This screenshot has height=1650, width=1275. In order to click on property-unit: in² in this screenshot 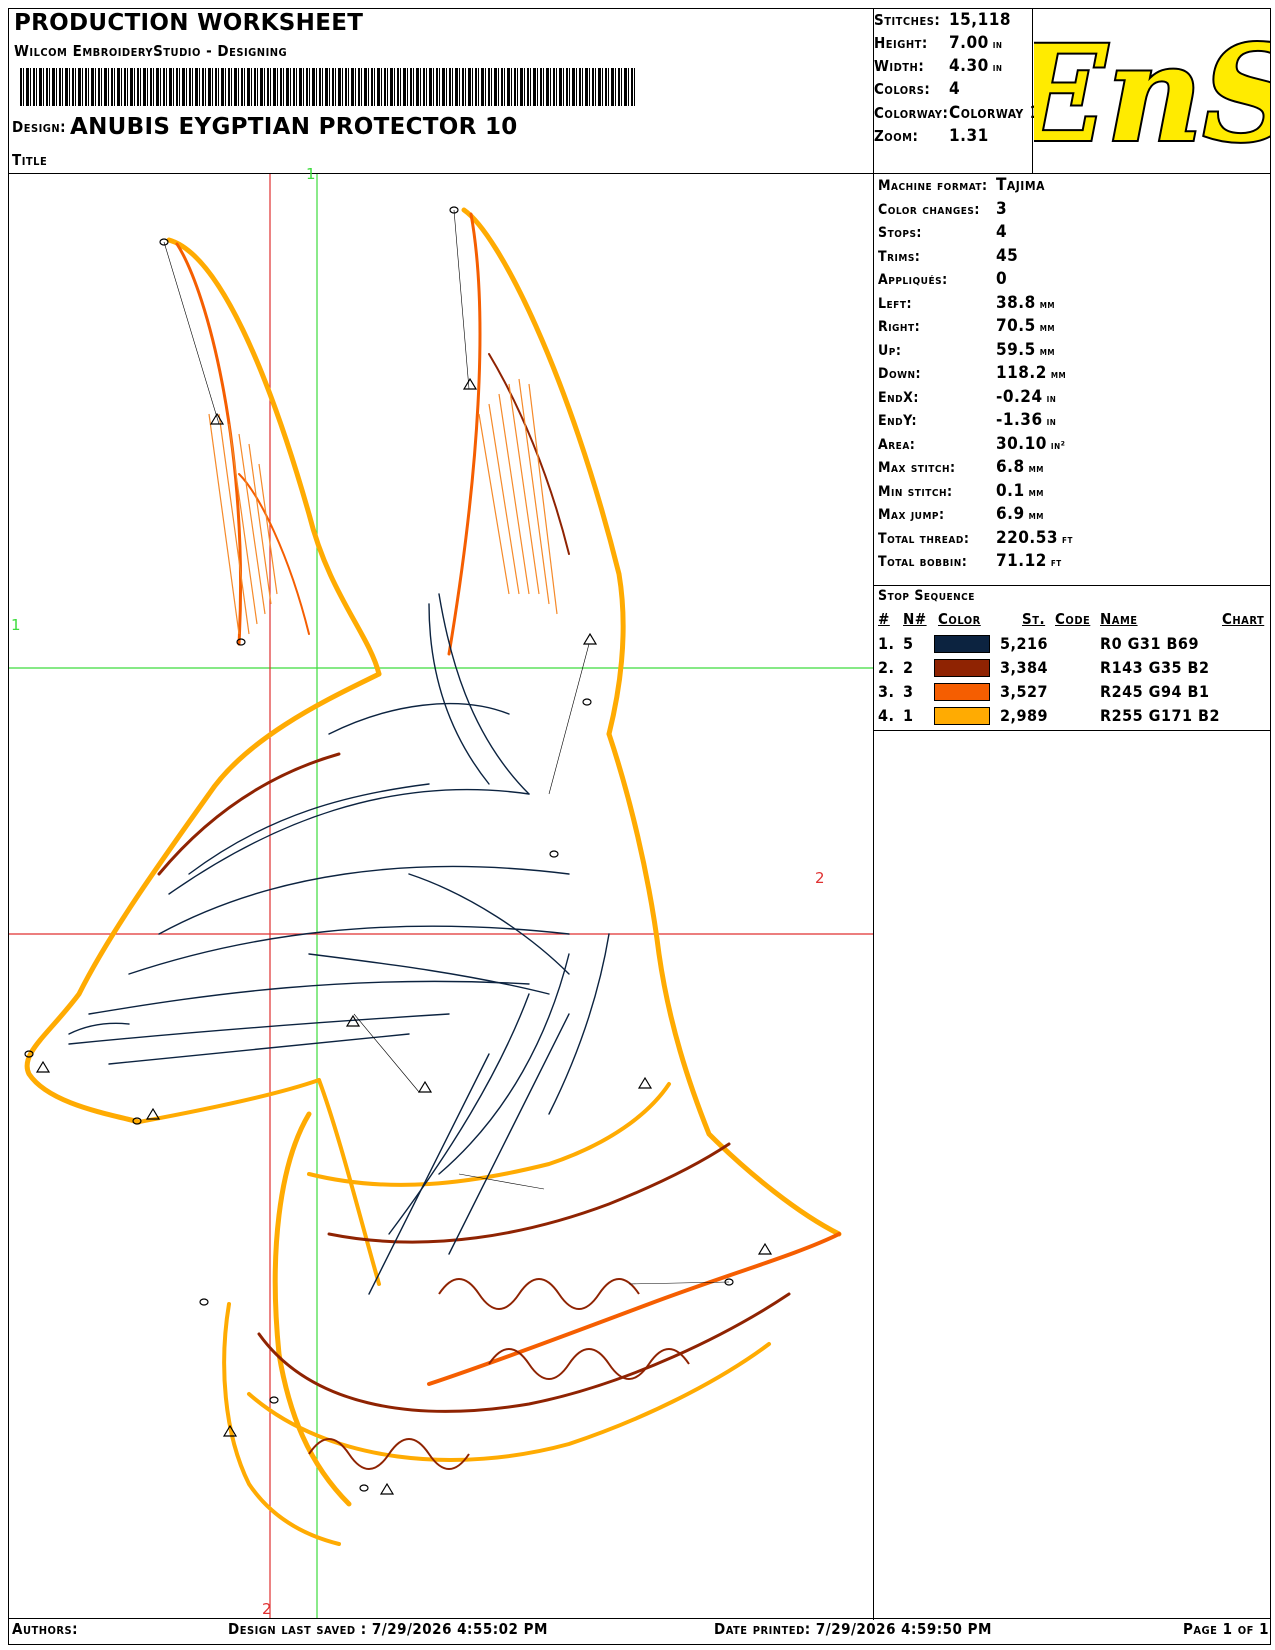, I will do `click(1058, 445)`.